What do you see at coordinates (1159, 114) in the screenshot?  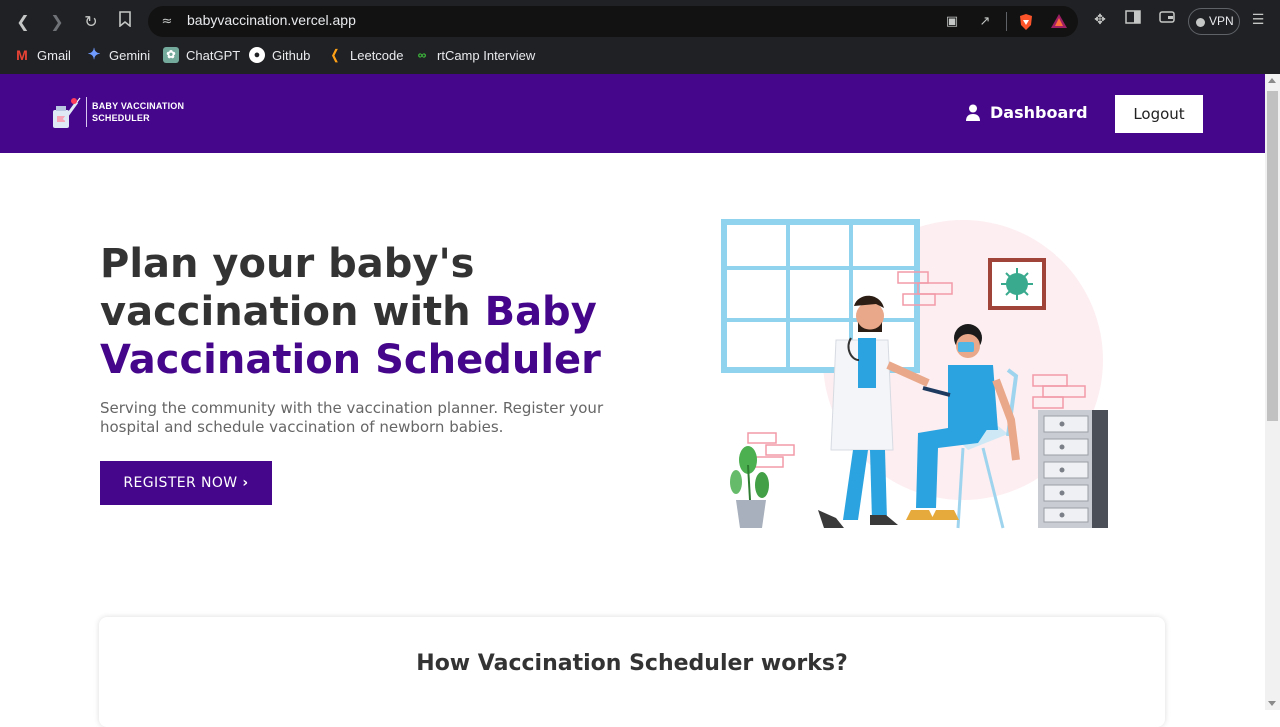 I see `logout-button: Logout` at bounding box center [1159, 114].